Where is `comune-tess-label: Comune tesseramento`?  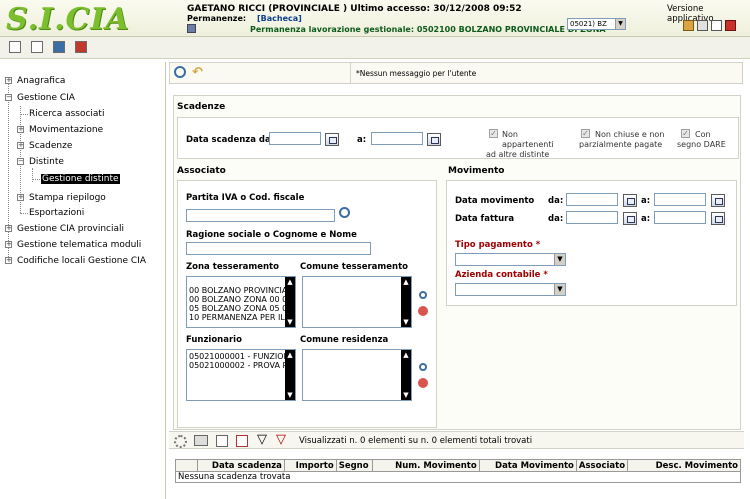
comune-tess-label: Comune tesseramento is located at coordinates (354, 267).